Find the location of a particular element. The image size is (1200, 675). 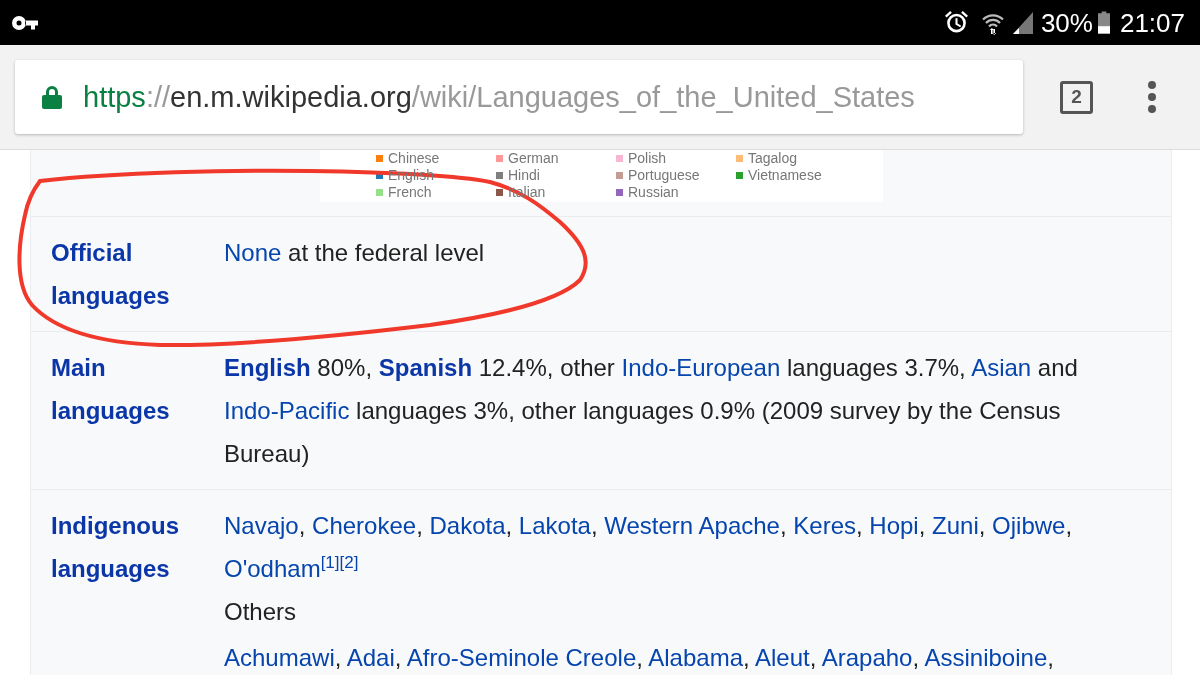

wiki-link: English is located at coordinates (267, 367).